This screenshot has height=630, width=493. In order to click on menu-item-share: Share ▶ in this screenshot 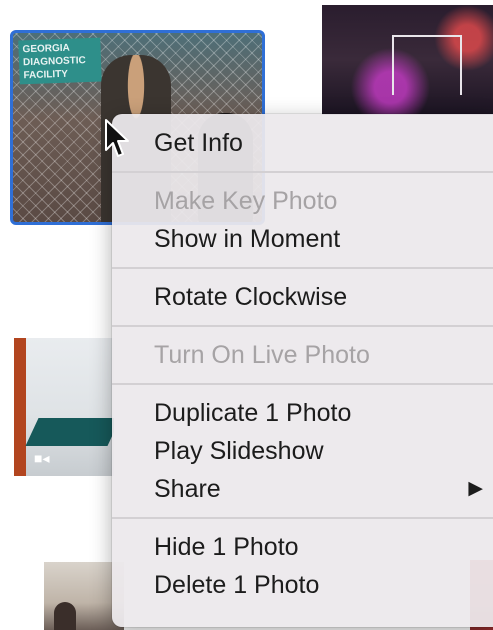, I will do `click(302, 489)`.